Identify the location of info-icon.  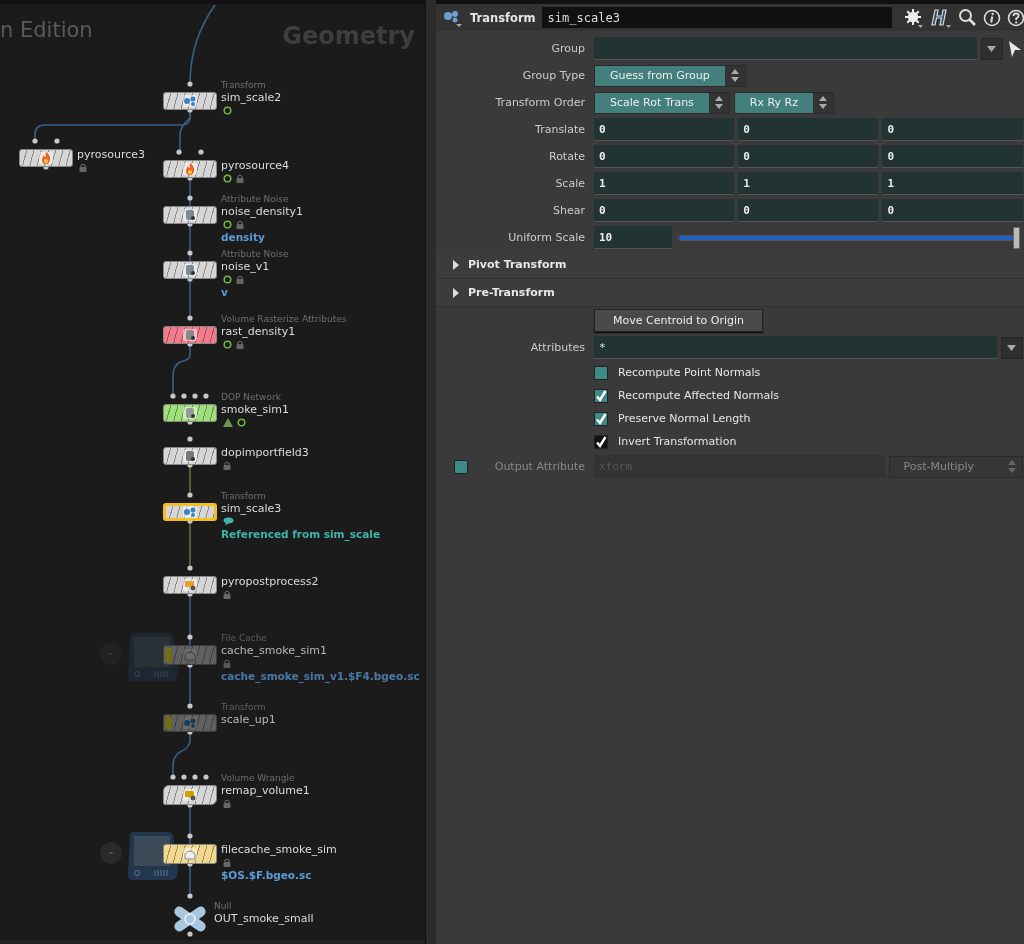
(991, 17).